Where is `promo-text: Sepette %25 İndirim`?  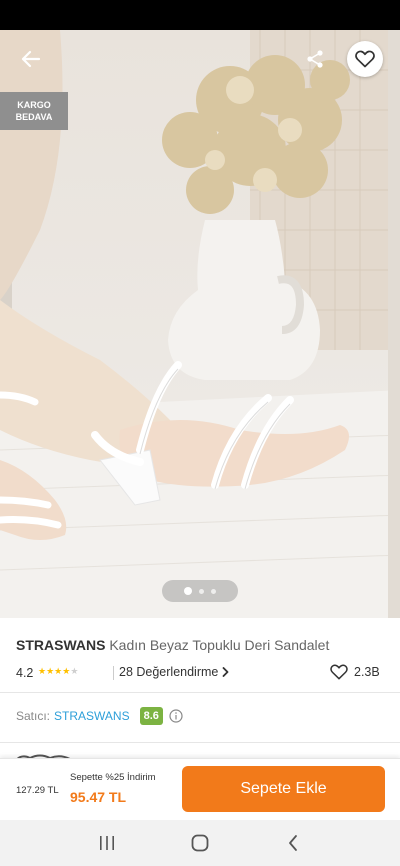 promo-text: Sepette %25 İndirim is located at coordinates (113, 777).